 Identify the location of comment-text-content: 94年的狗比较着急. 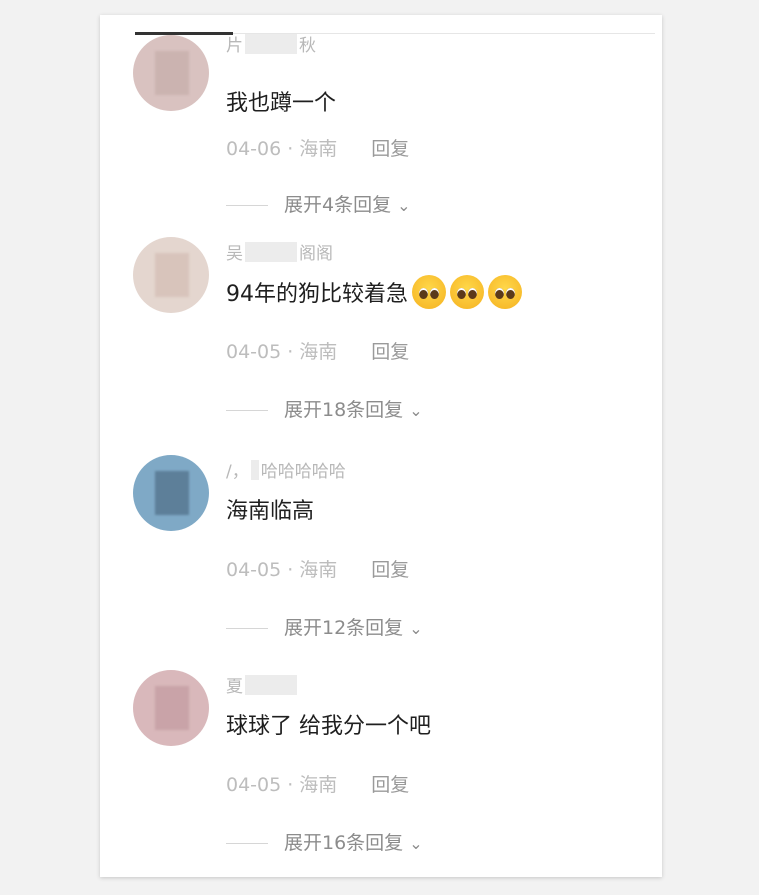
(317, 294).